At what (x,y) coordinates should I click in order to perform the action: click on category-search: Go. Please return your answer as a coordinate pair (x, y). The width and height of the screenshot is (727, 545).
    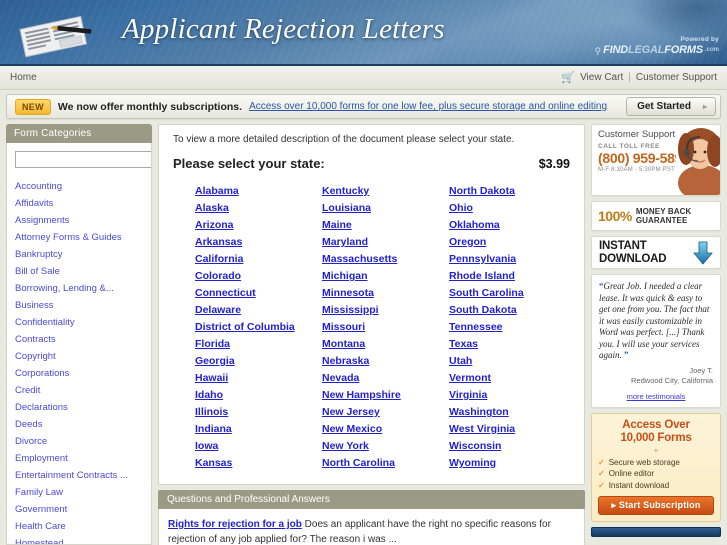
    Looking at the image, I should click on (82, 160).